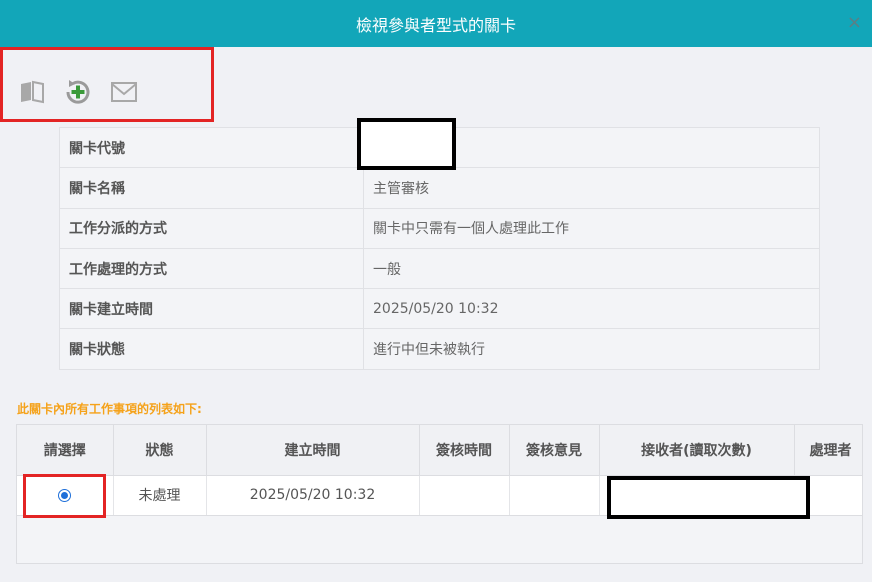 This screenshot has width=872, height=582. What do you see at coordinates (109, 409) in the screenshot?
I see `work-list-caption: 此關卡內所有工作事項的列表如下:` at bounding box center [109, 409].